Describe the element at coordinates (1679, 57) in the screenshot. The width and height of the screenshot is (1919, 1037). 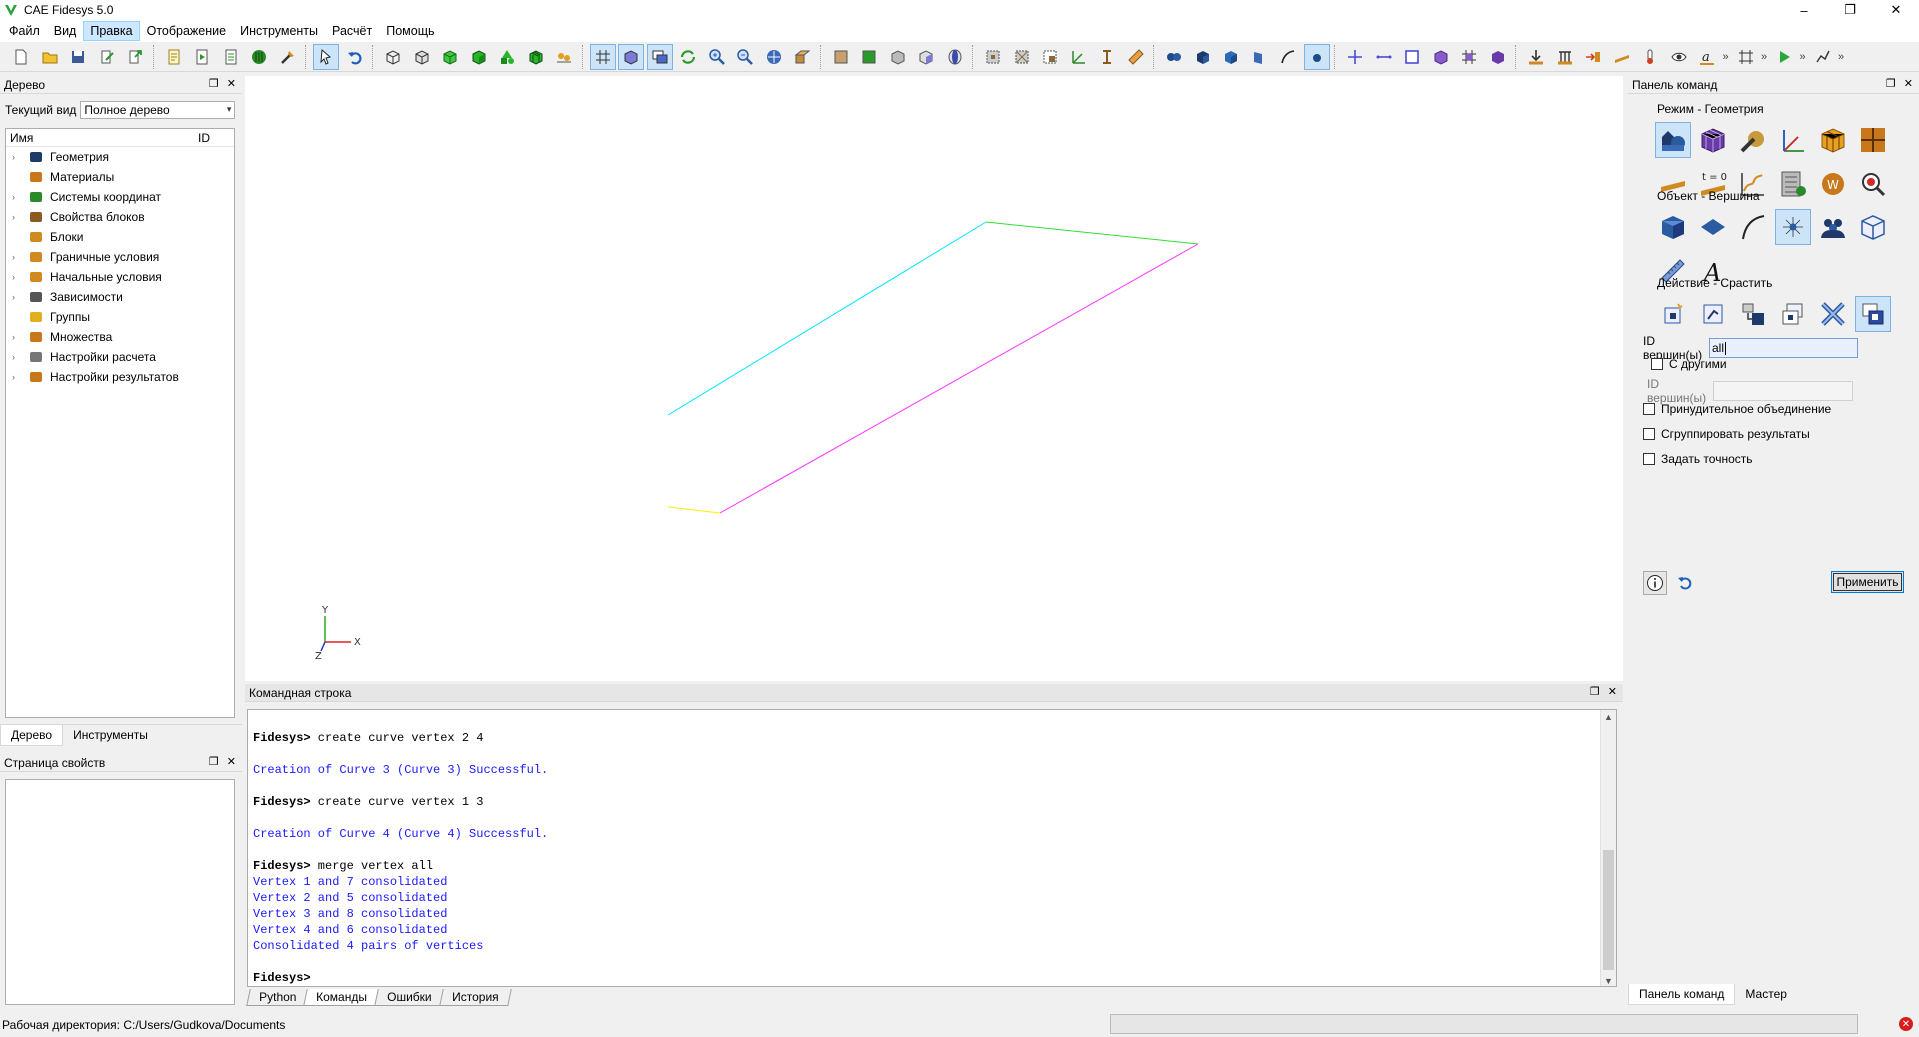
I see `material-button` at that location.